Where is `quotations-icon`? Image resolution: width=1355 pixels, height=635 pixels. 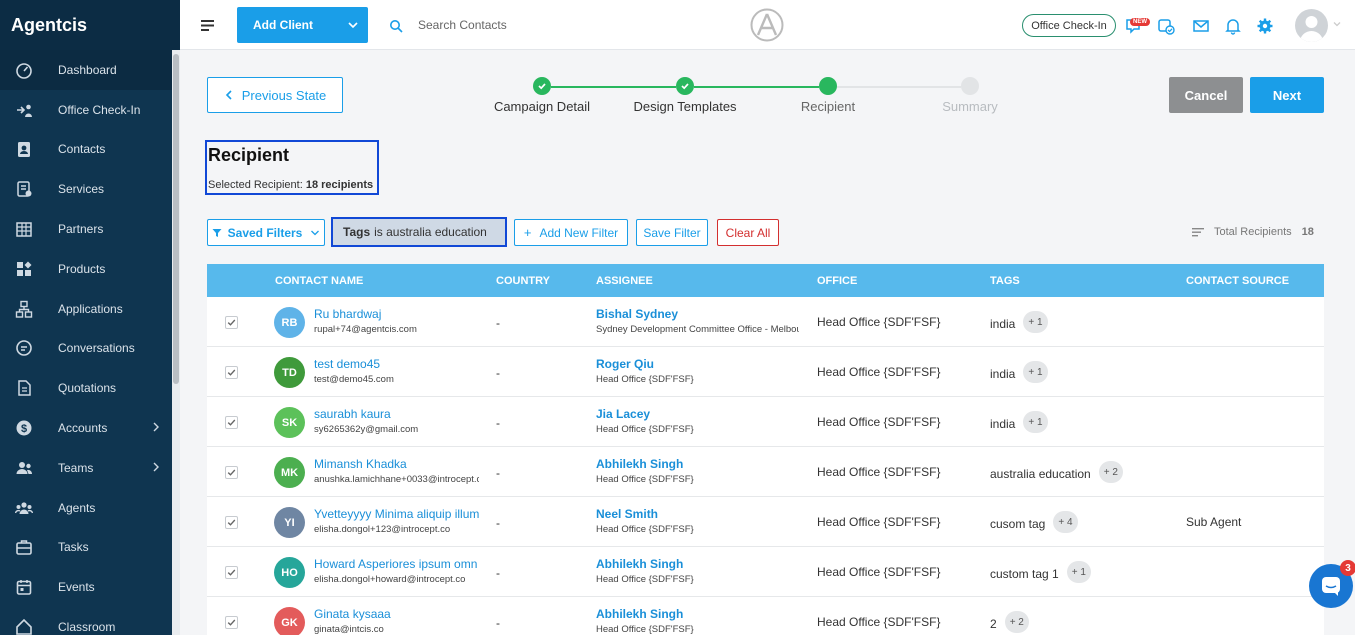 quotations-icon is located at coordinates (24, 388).